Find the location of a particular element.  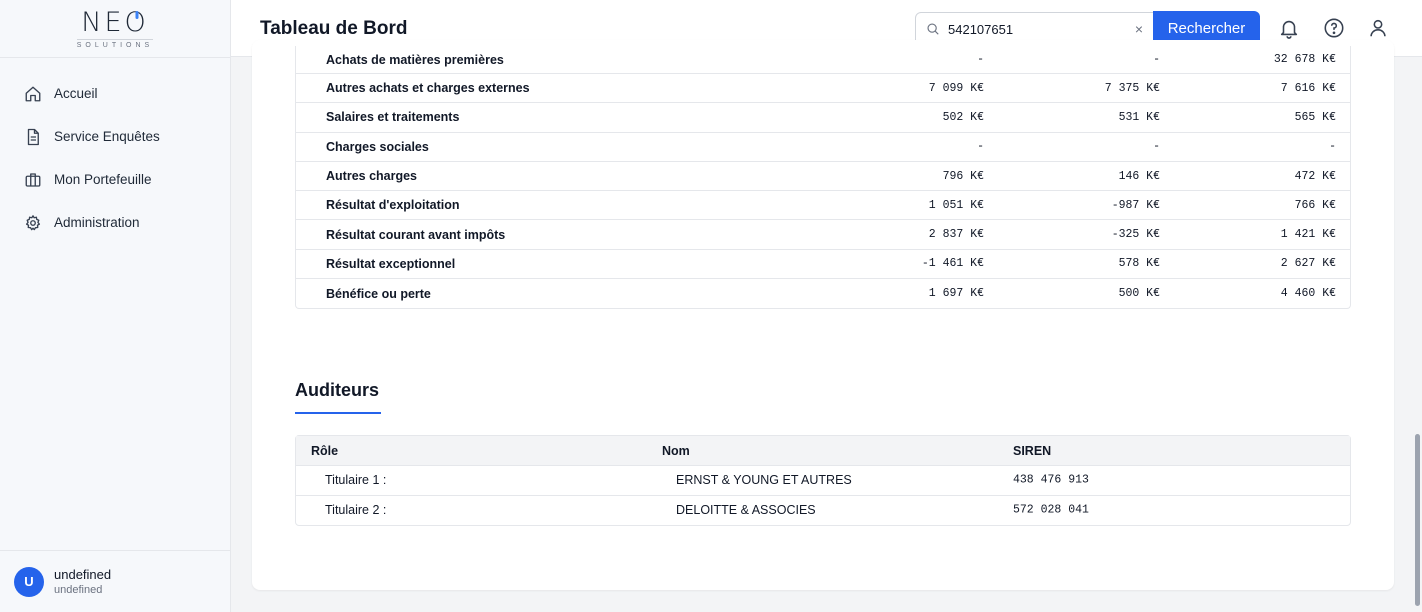

value-year-3: 472 K€ is located at coordinates (1315, 176).